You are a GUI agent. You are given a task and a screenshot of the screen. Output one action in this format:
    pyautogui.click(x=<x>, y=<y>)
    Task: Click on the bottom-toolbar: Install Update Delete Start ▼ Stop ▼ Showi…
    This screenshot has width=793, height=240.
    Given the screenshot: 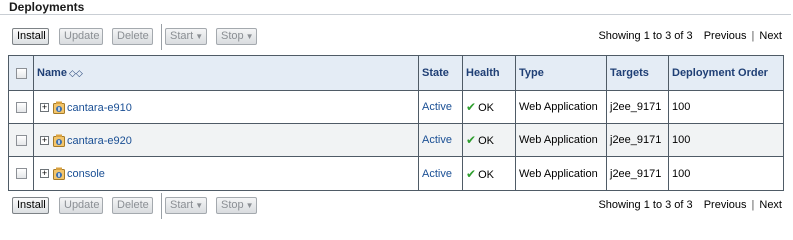 What is the action you would take?
    pyautogui.click(x=399, y=206)
    